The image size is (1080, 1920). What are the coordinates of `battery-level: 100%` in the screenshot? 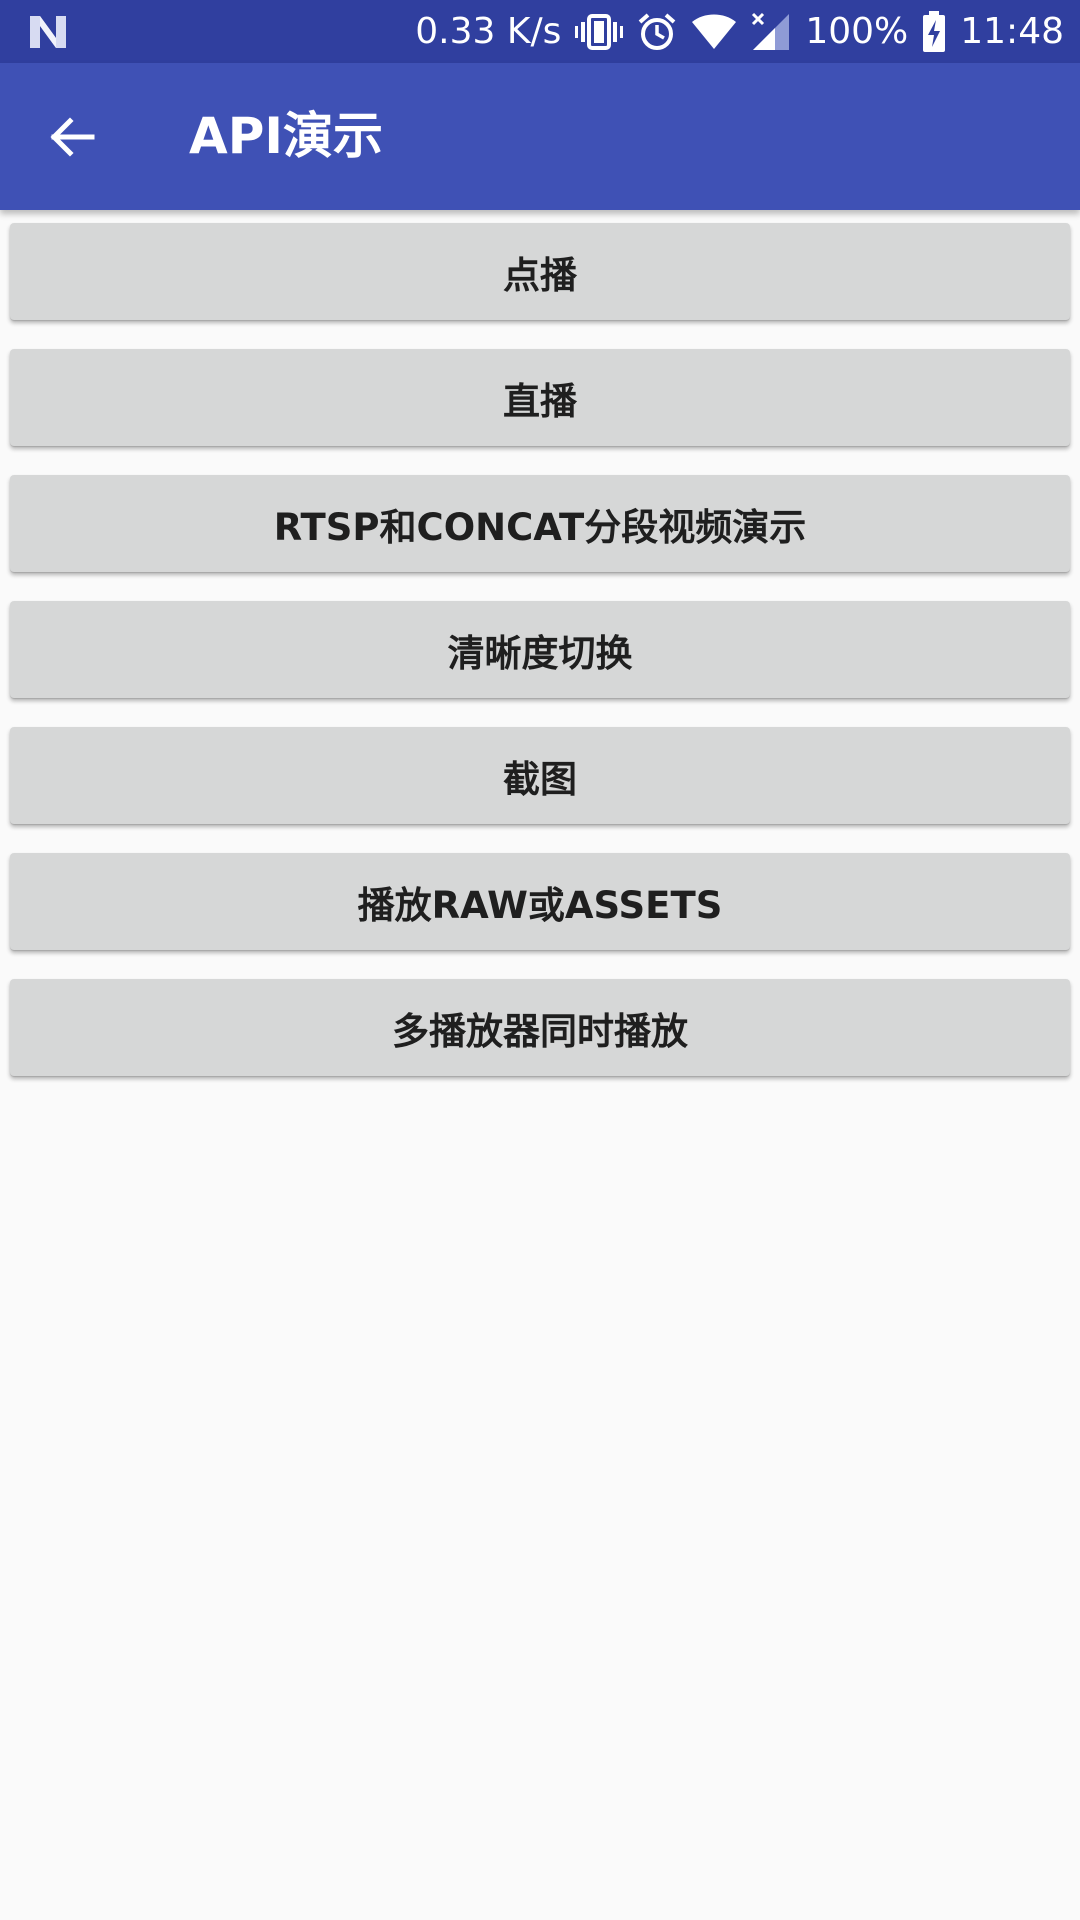 It's located at (857, 31).